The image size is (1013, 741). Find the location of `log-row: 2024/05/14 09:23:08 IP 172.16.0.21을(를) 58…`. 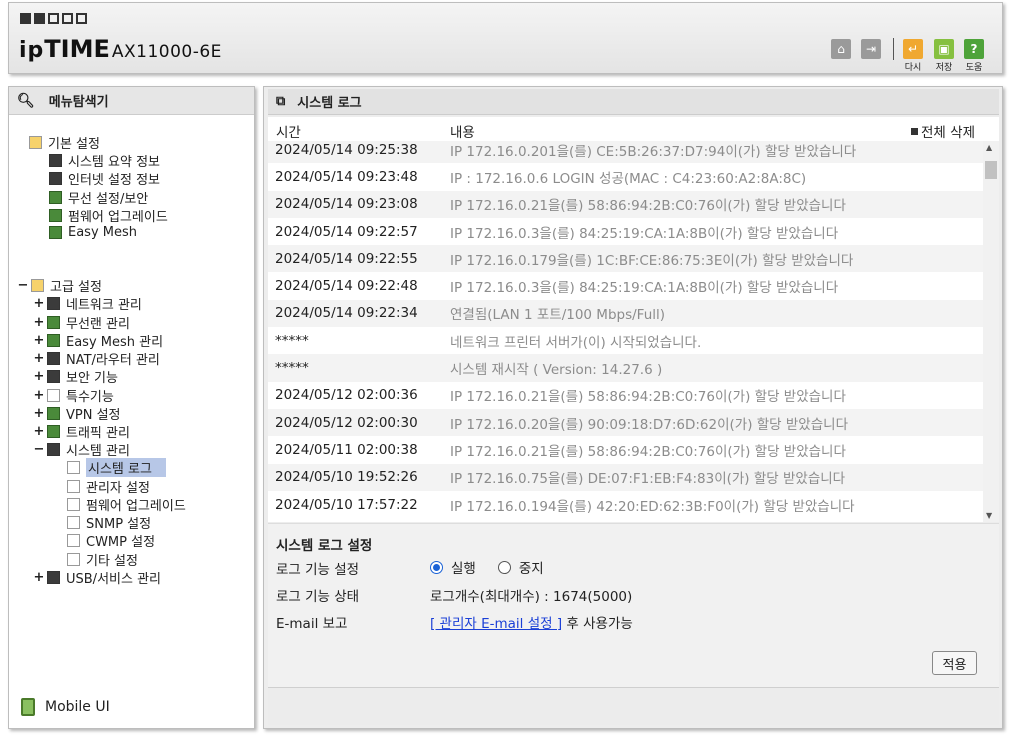

log-row: 2024/05/14 09:23:08 IP 172.16.0.21을(를) 58… is located at coordinates (626, 204).